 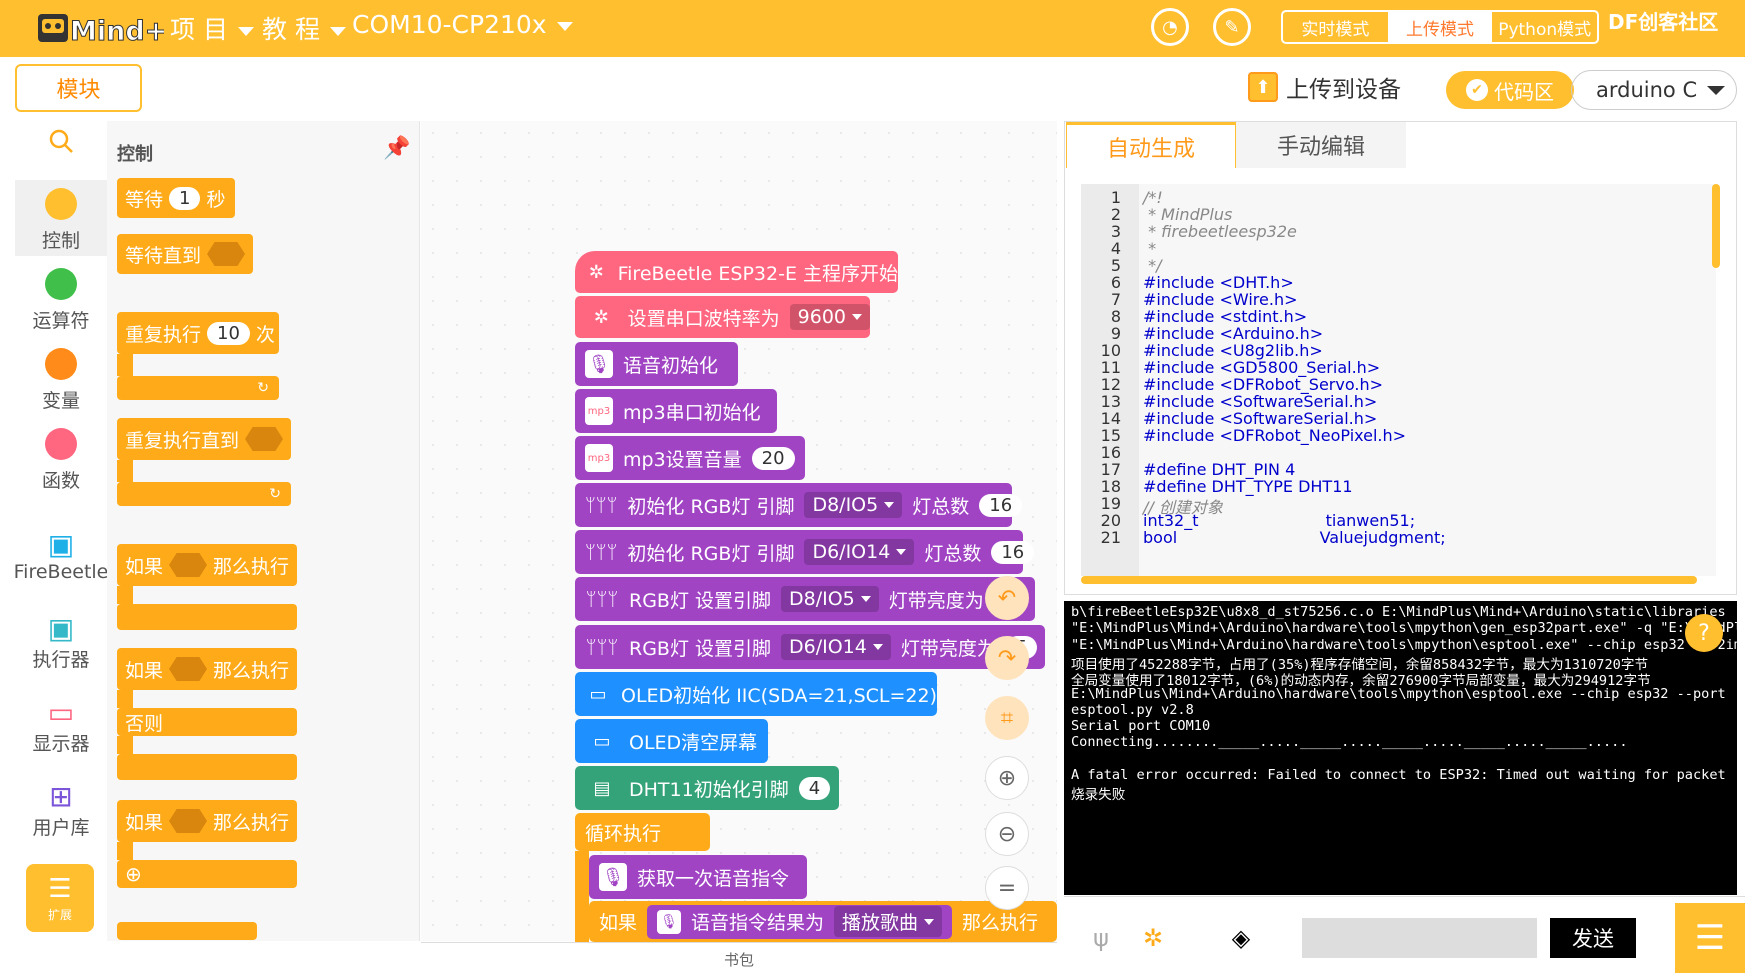 What do you see at coordinates (207, 874) in the screenshot?
I see `palette-add-else: ⊕` at bounding box center [207, 874].